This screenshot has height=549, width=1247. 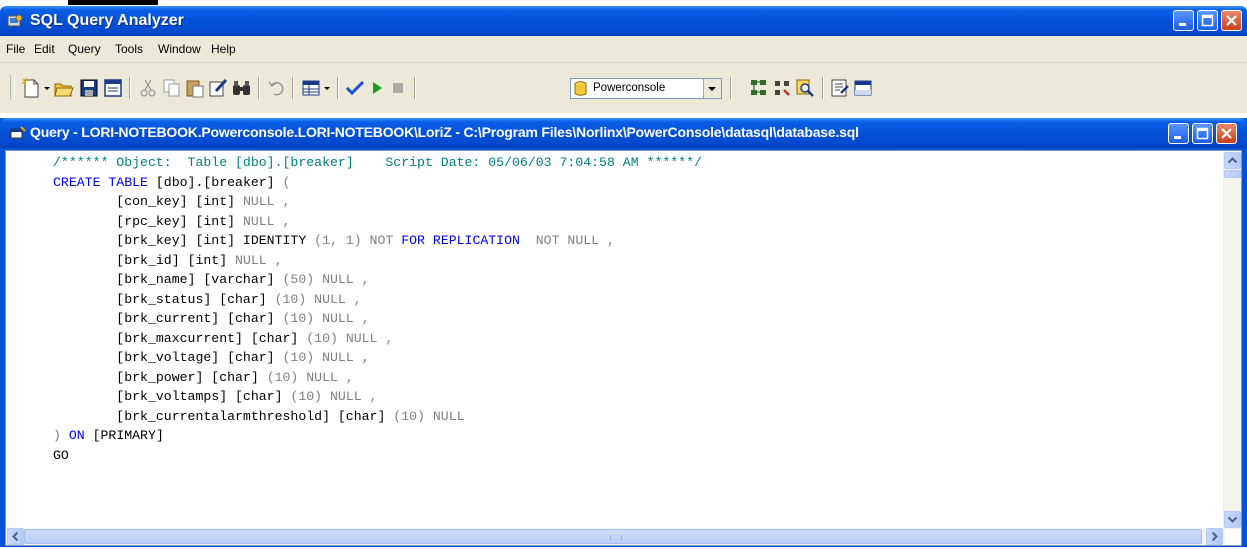 I want to click on save-icon, so click(x=89, y=88).